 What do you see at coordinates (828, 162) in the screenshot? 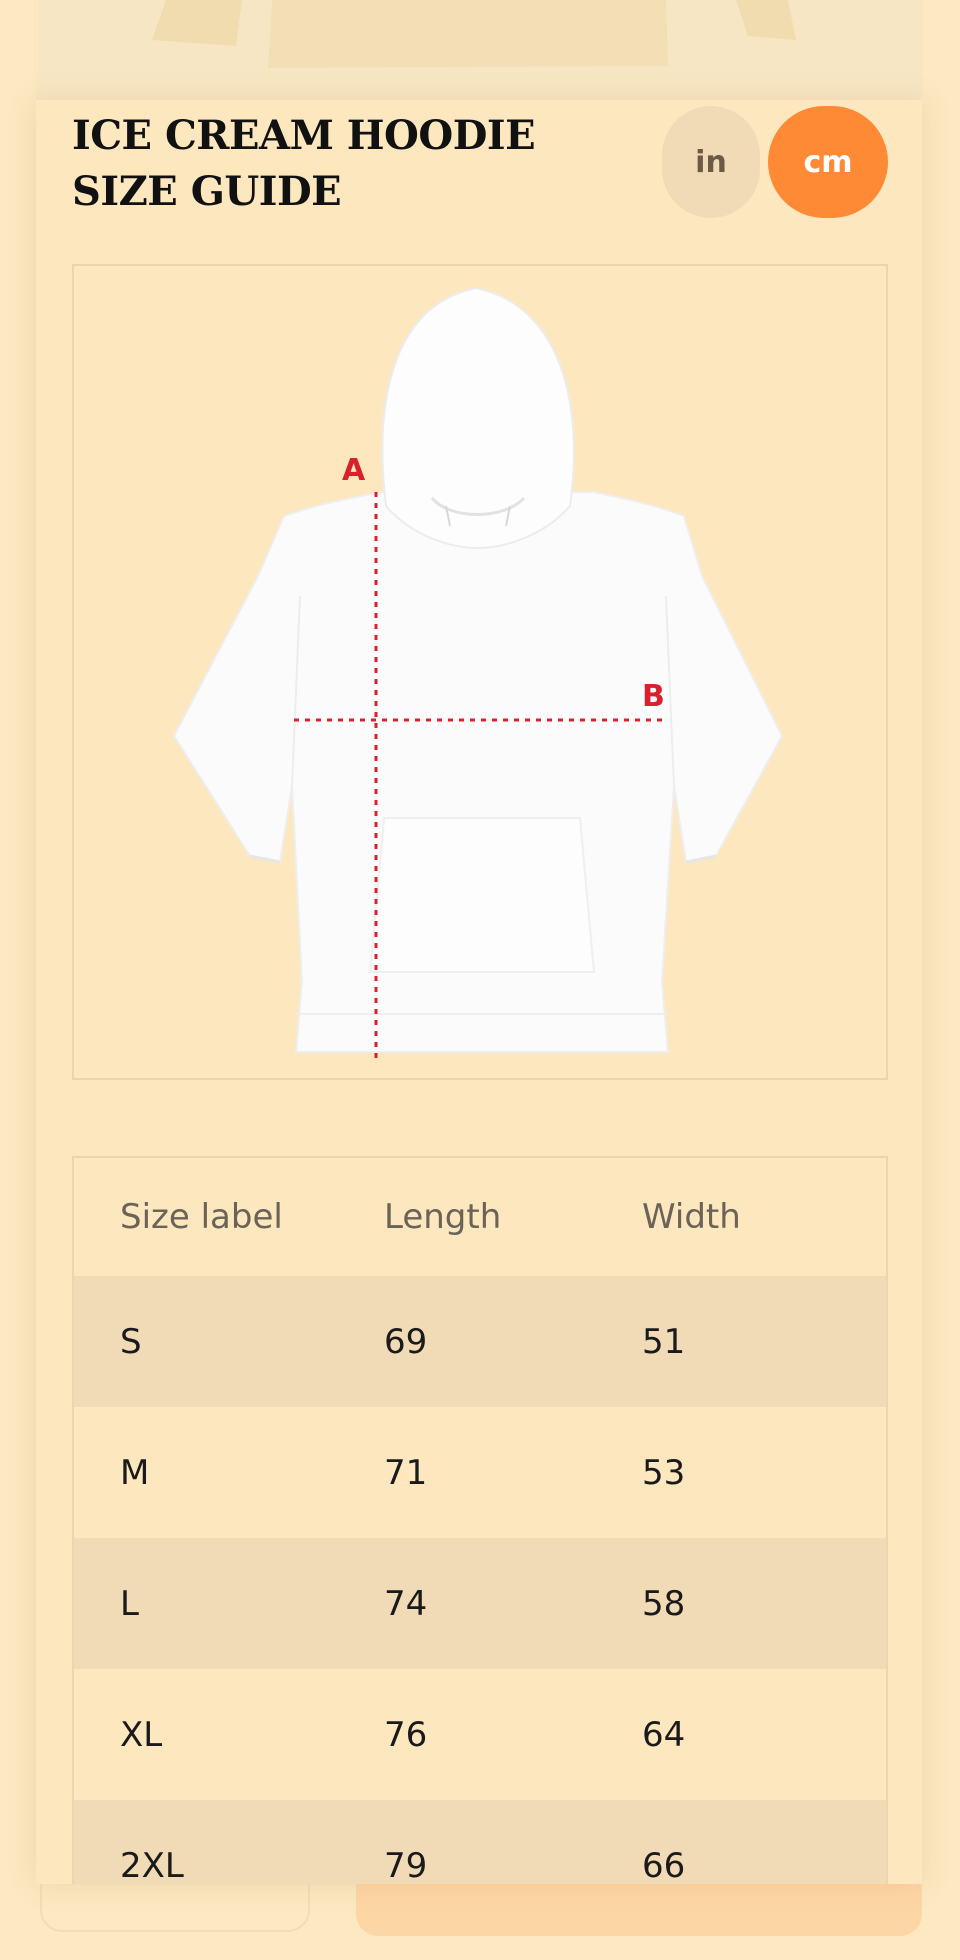
I see `unit-toggle-cm: cm` at bounding box center [828, 162].